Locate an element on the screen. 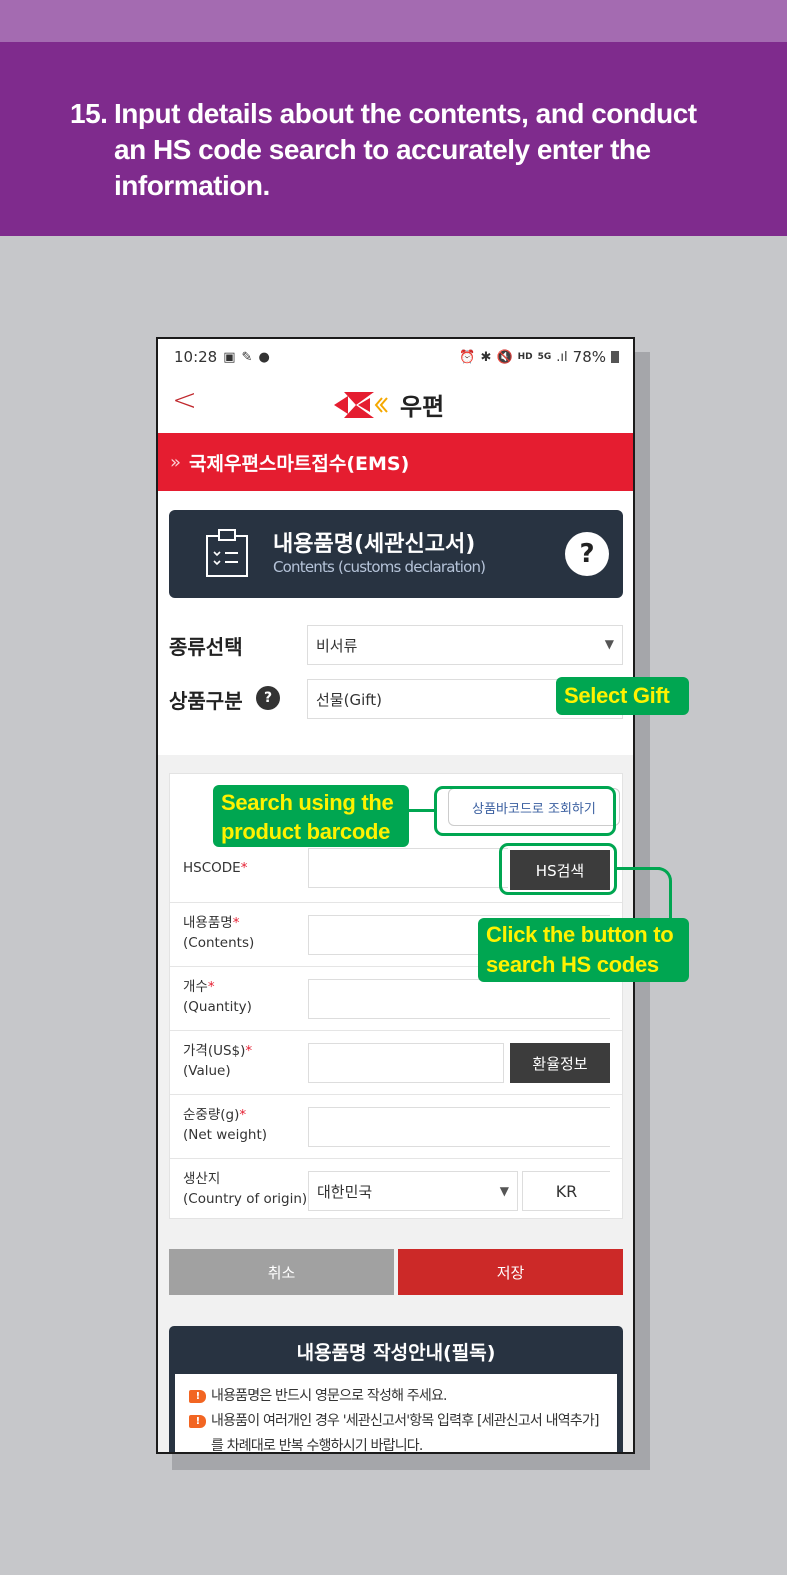  form-row-value: 가격(US$)* (Value) 환율정보 is located at coordinates (396, 1062).